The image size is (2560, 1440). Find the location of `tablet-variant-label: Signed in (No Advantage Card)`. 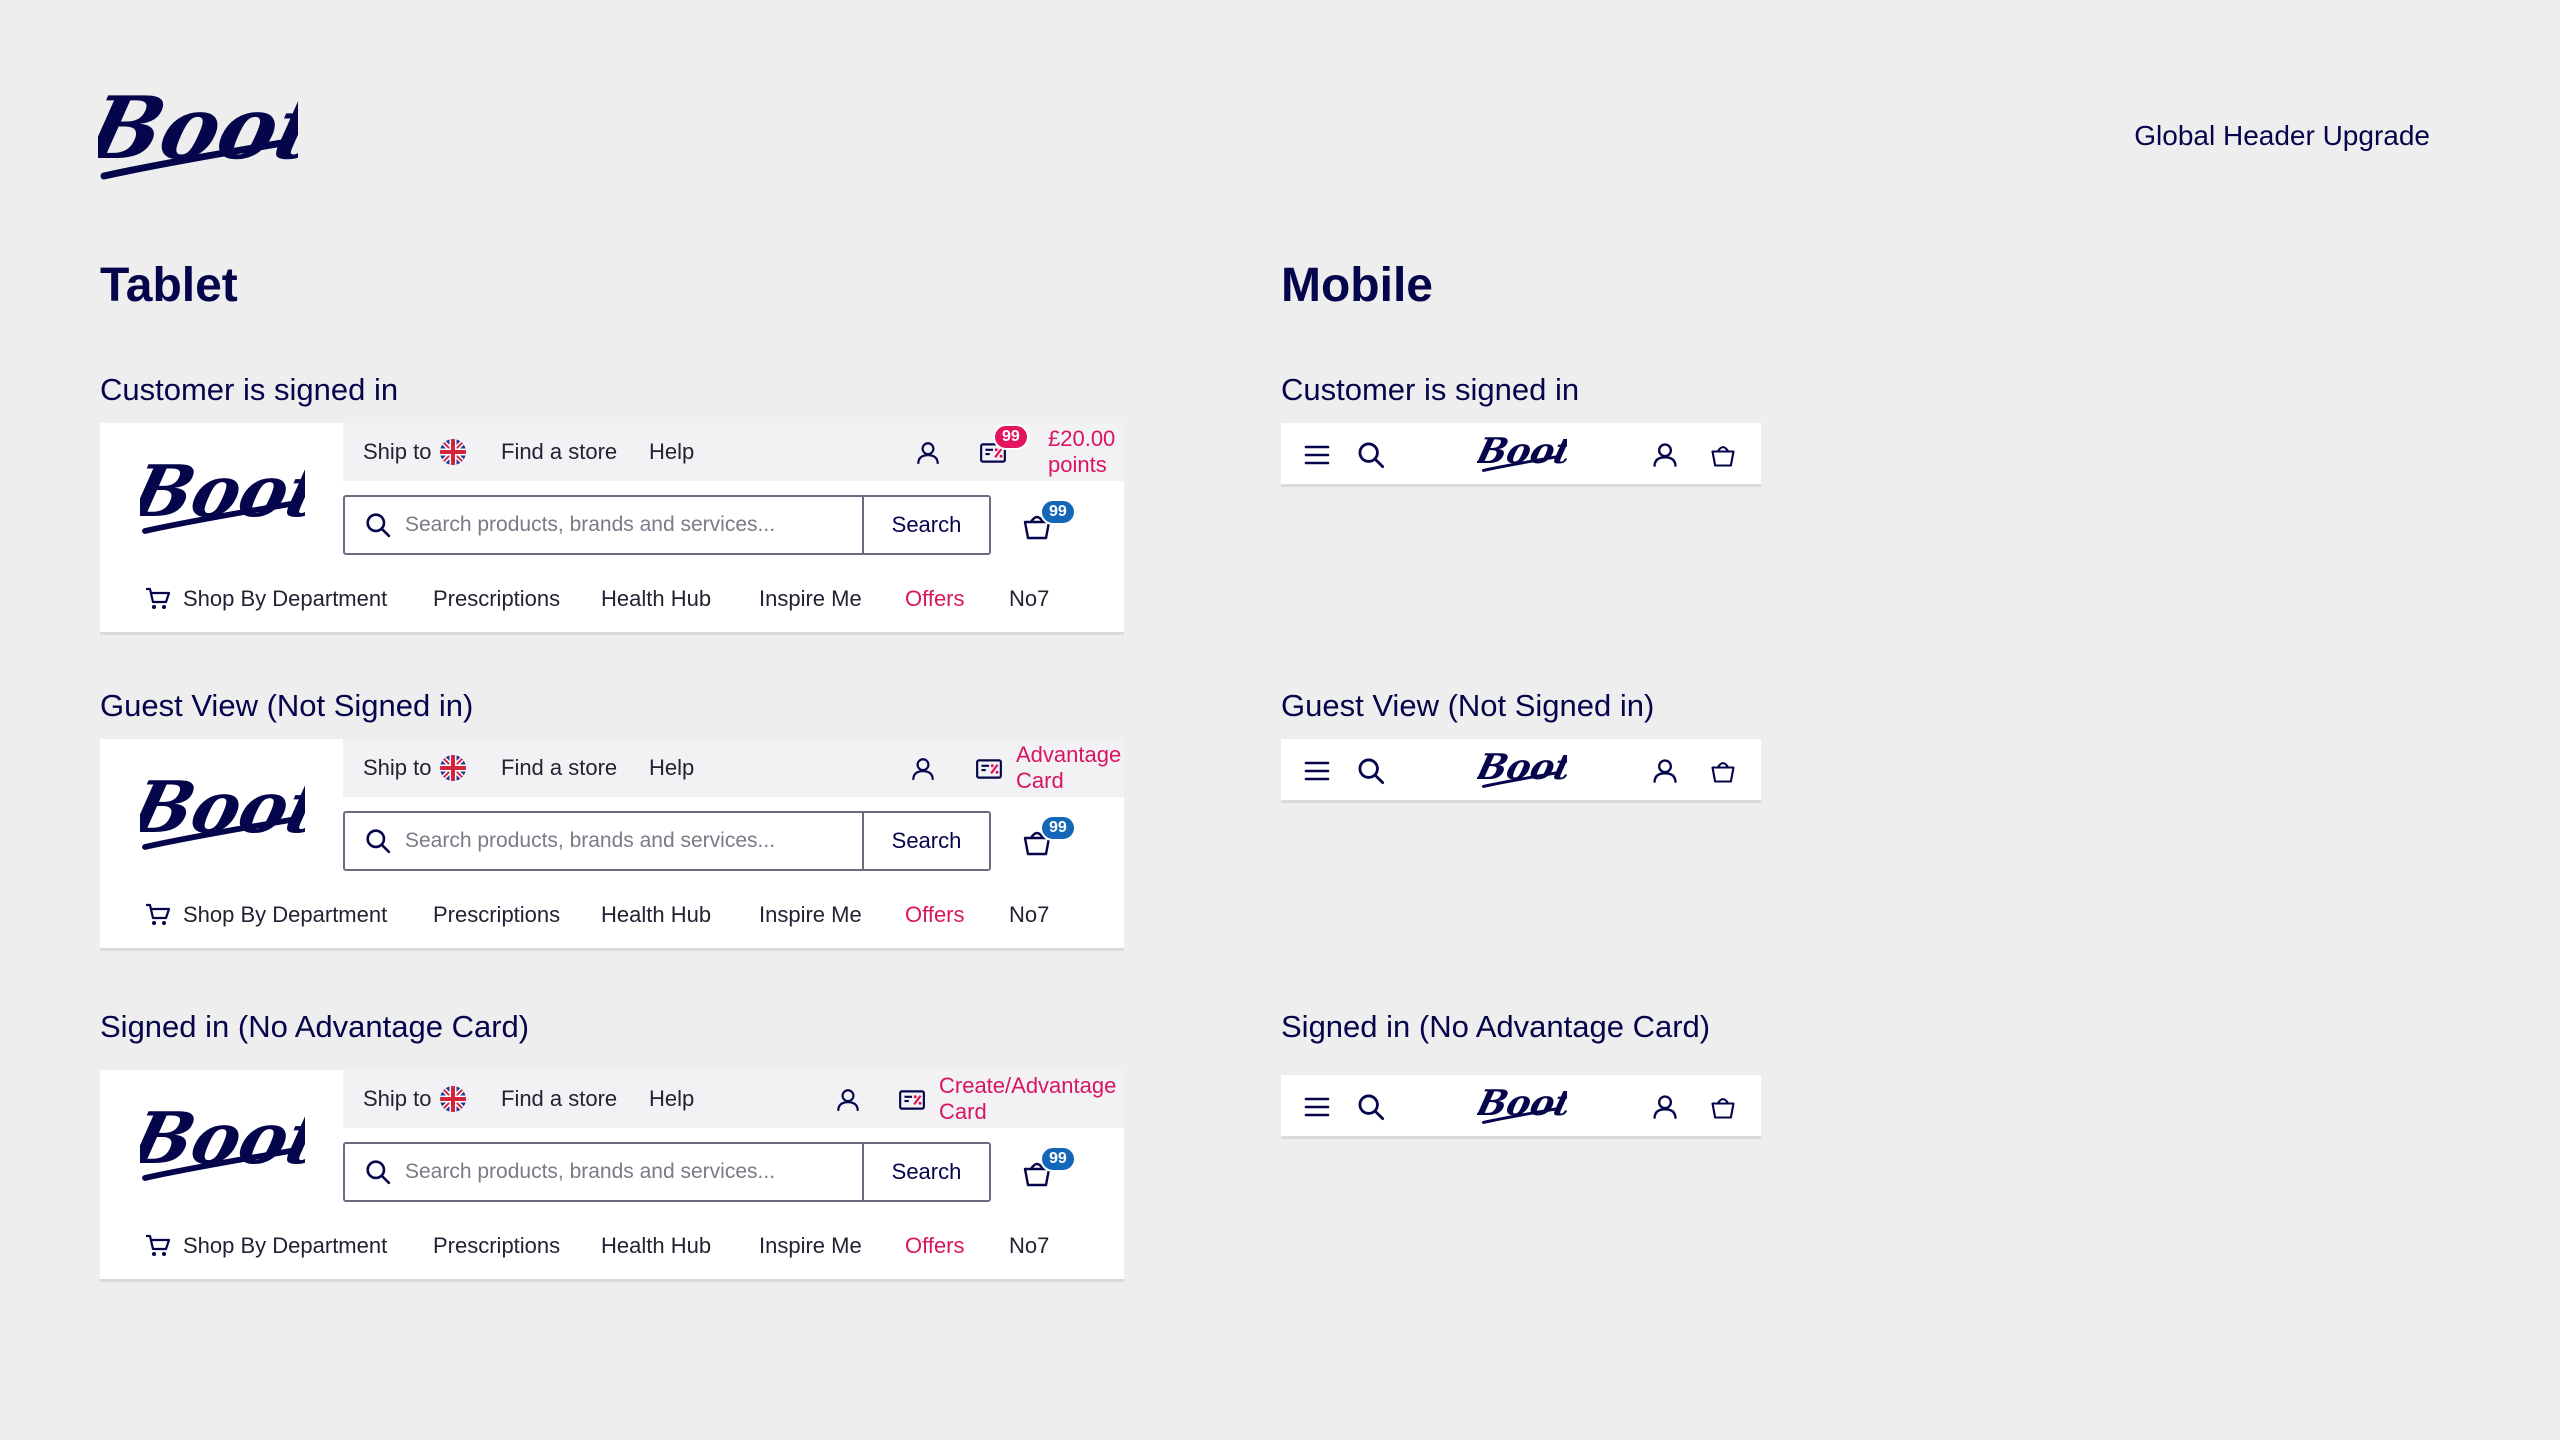

tablet-variant-label: Signed in (No Advantage Card) is located at coordinates (315, 1026).